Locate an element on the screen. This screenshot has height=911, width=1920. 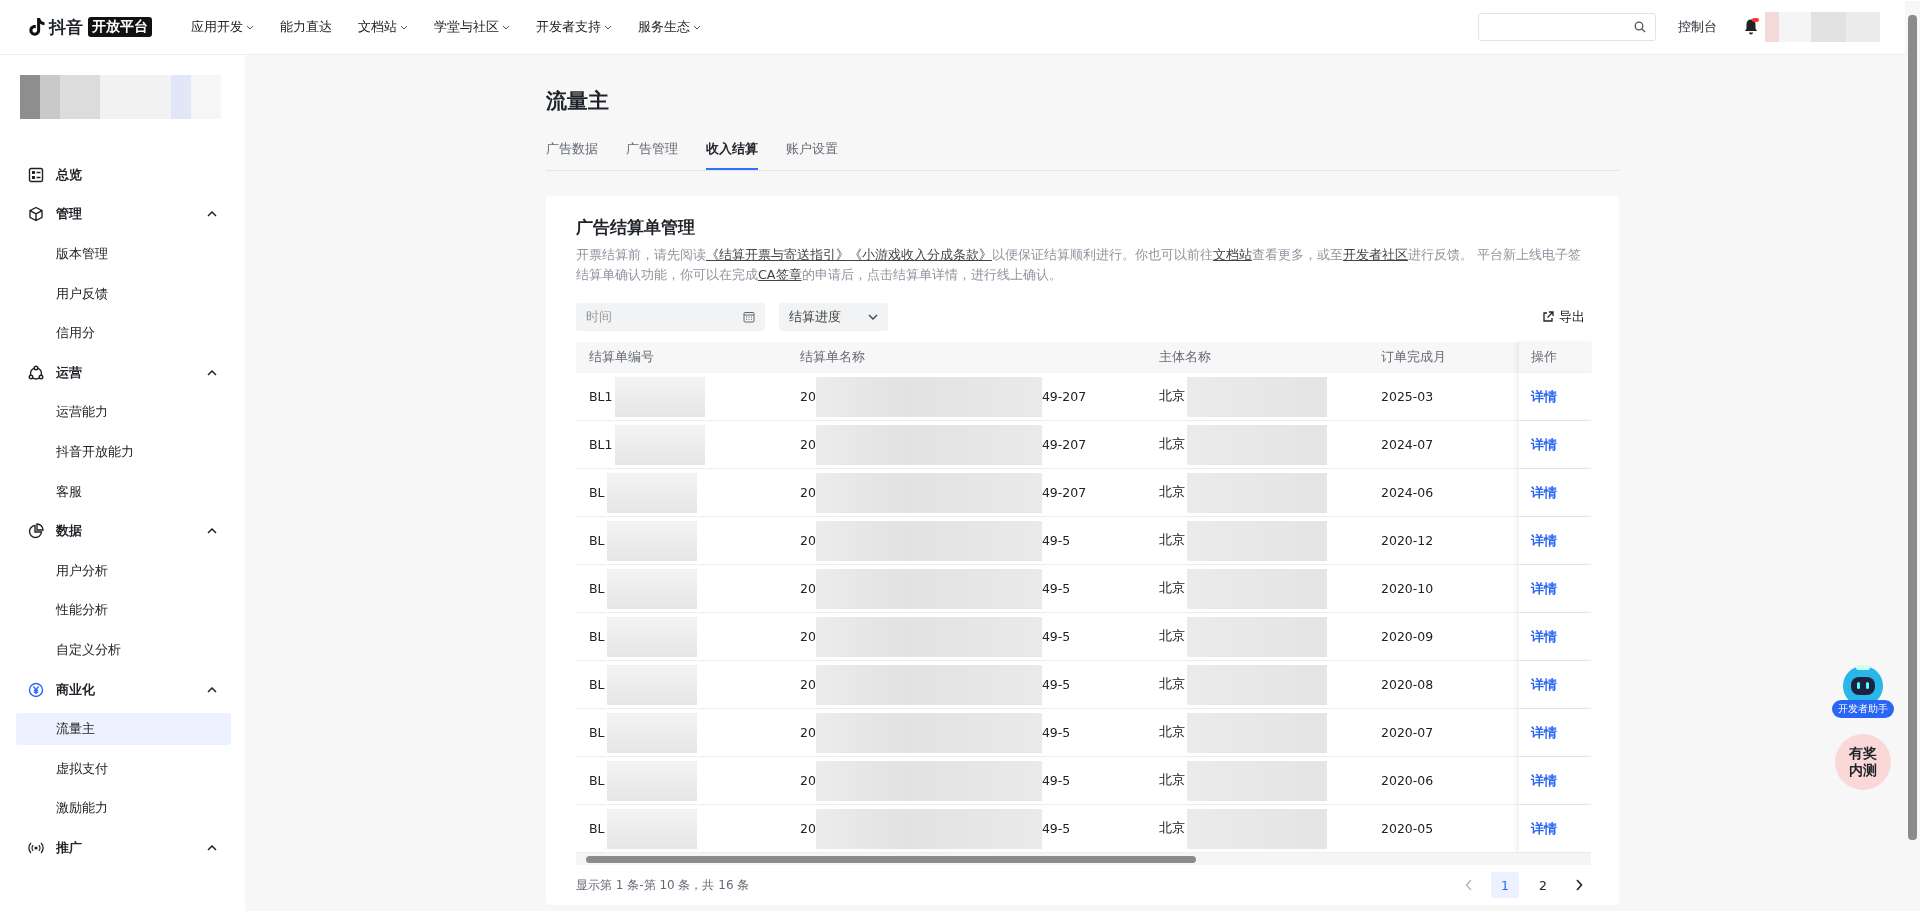
external-link-icon is located at coordinates (1548, 317).